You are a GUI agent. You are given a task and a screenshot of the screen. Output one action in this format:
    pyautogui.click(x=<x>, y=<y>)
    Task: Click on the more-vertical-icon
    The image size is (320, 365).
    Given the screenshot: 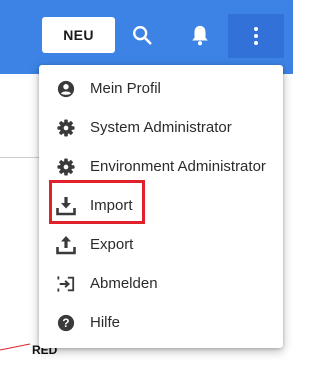 What is the action you would take?
    pyautogui.click(x=256, y=36)
    